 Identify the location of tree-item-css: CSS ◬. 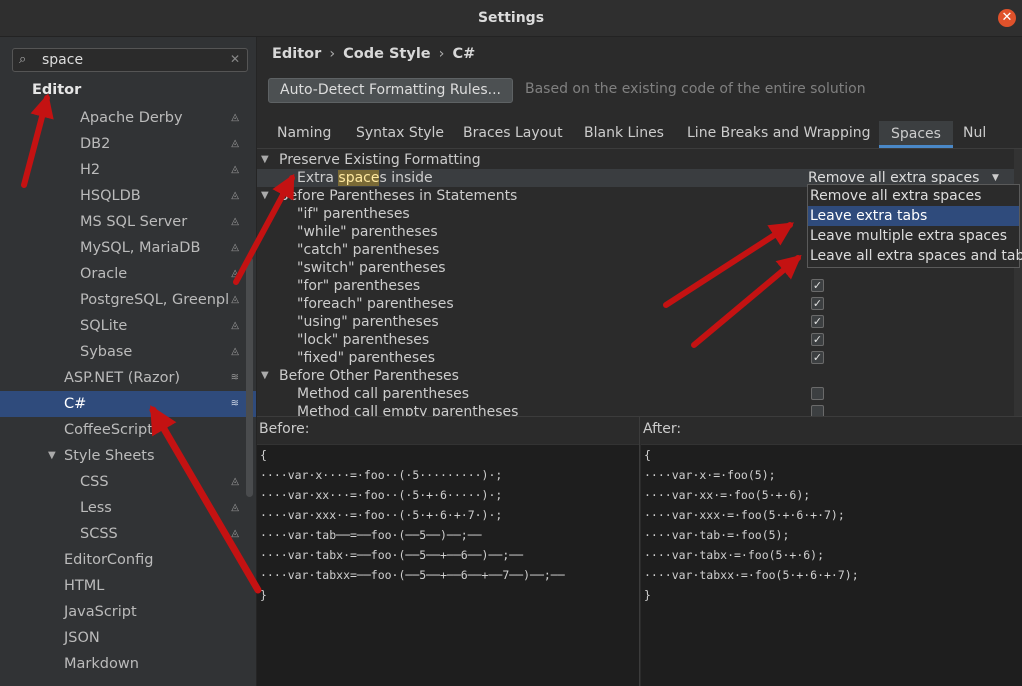
(128, 482).